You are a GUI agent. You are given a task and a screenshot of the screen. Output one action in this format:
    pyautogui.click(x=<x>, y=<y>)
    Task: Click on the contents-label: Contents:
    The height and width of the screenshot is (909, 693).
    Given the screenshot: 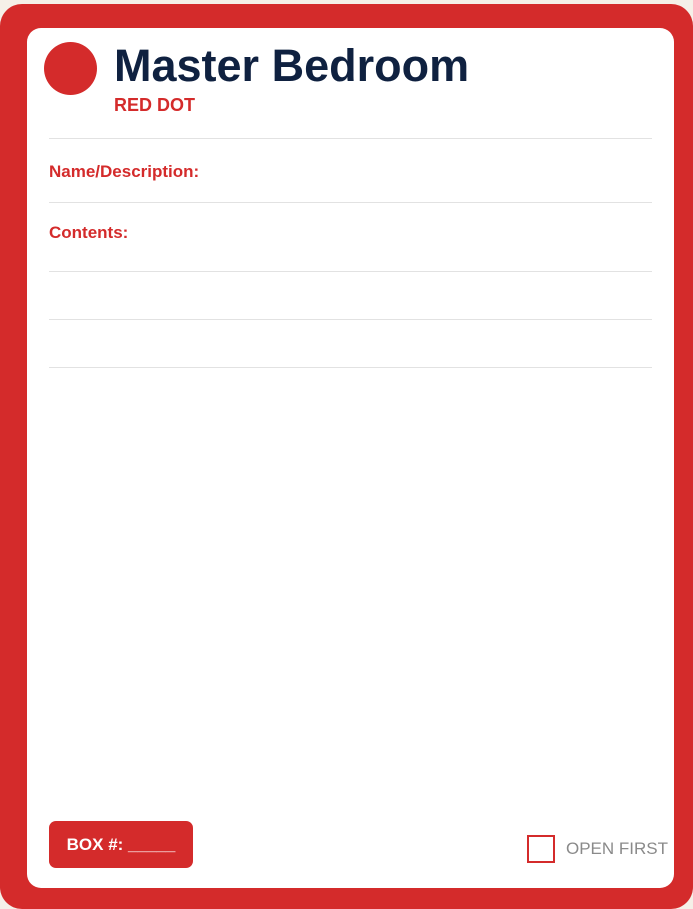 What is the action you would take?
    pyautogui.click(x=89, y=232)
    